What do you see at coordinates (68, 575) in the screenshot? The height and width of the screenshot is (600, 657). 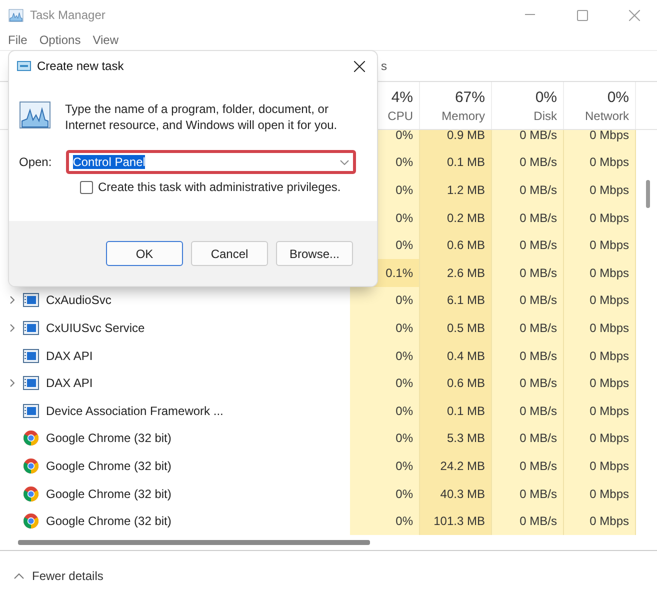 I see `fewer-details-link: Fewer details` at bounding box center [68, 575].